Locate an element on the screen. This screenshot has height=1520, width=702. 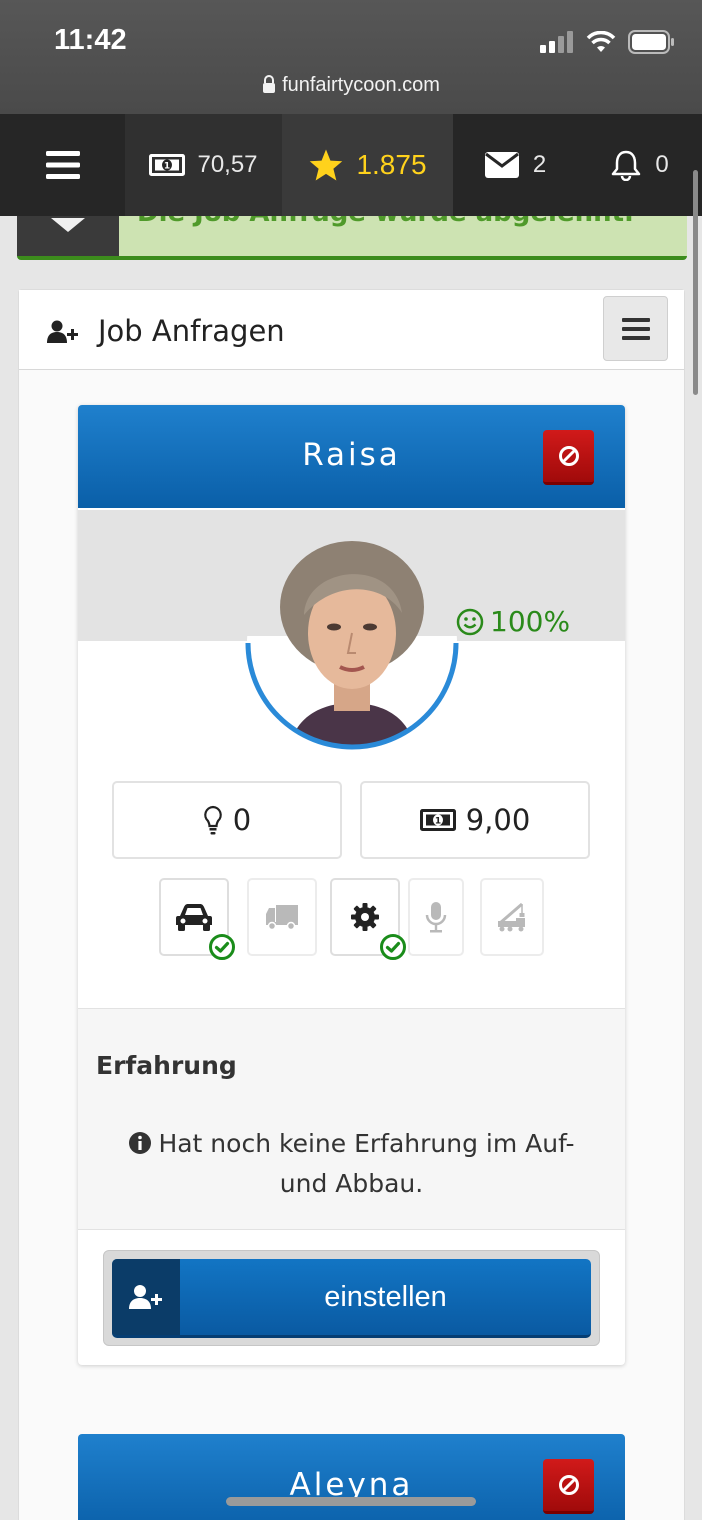
envelope-icon is located at coordinates (501, 165).